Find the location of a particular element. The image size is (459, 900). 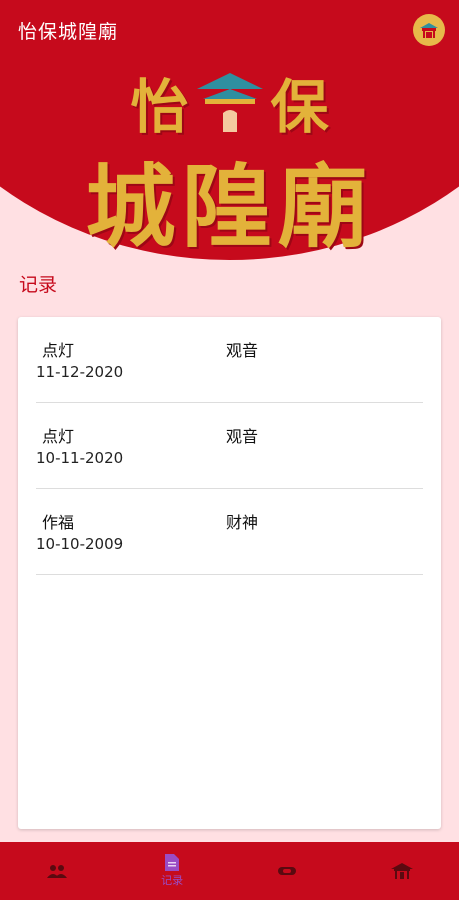

lantern-icon is located at coordinates (286, 871).